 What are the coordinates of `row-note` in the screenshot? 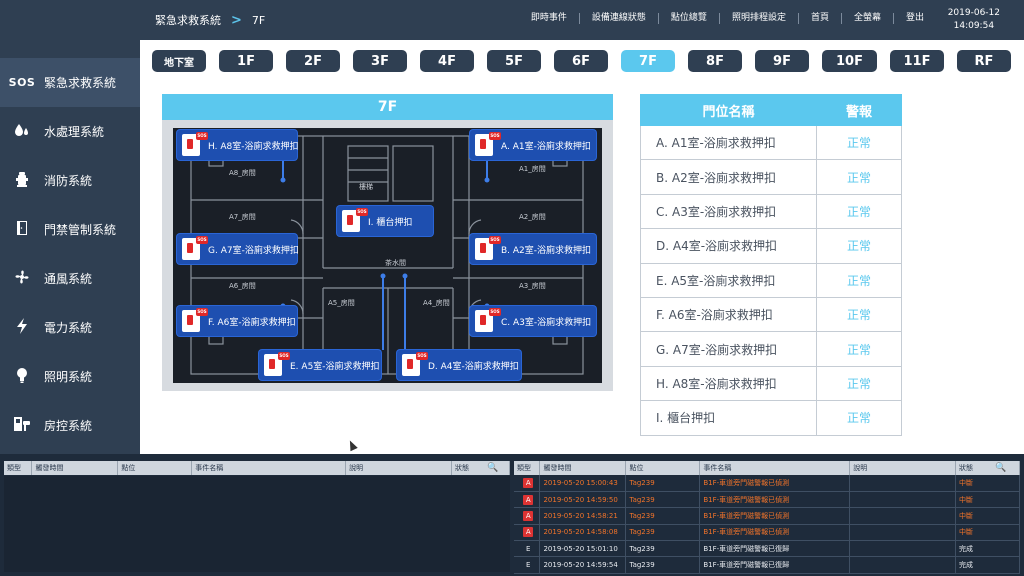 It's located at (903, 483).